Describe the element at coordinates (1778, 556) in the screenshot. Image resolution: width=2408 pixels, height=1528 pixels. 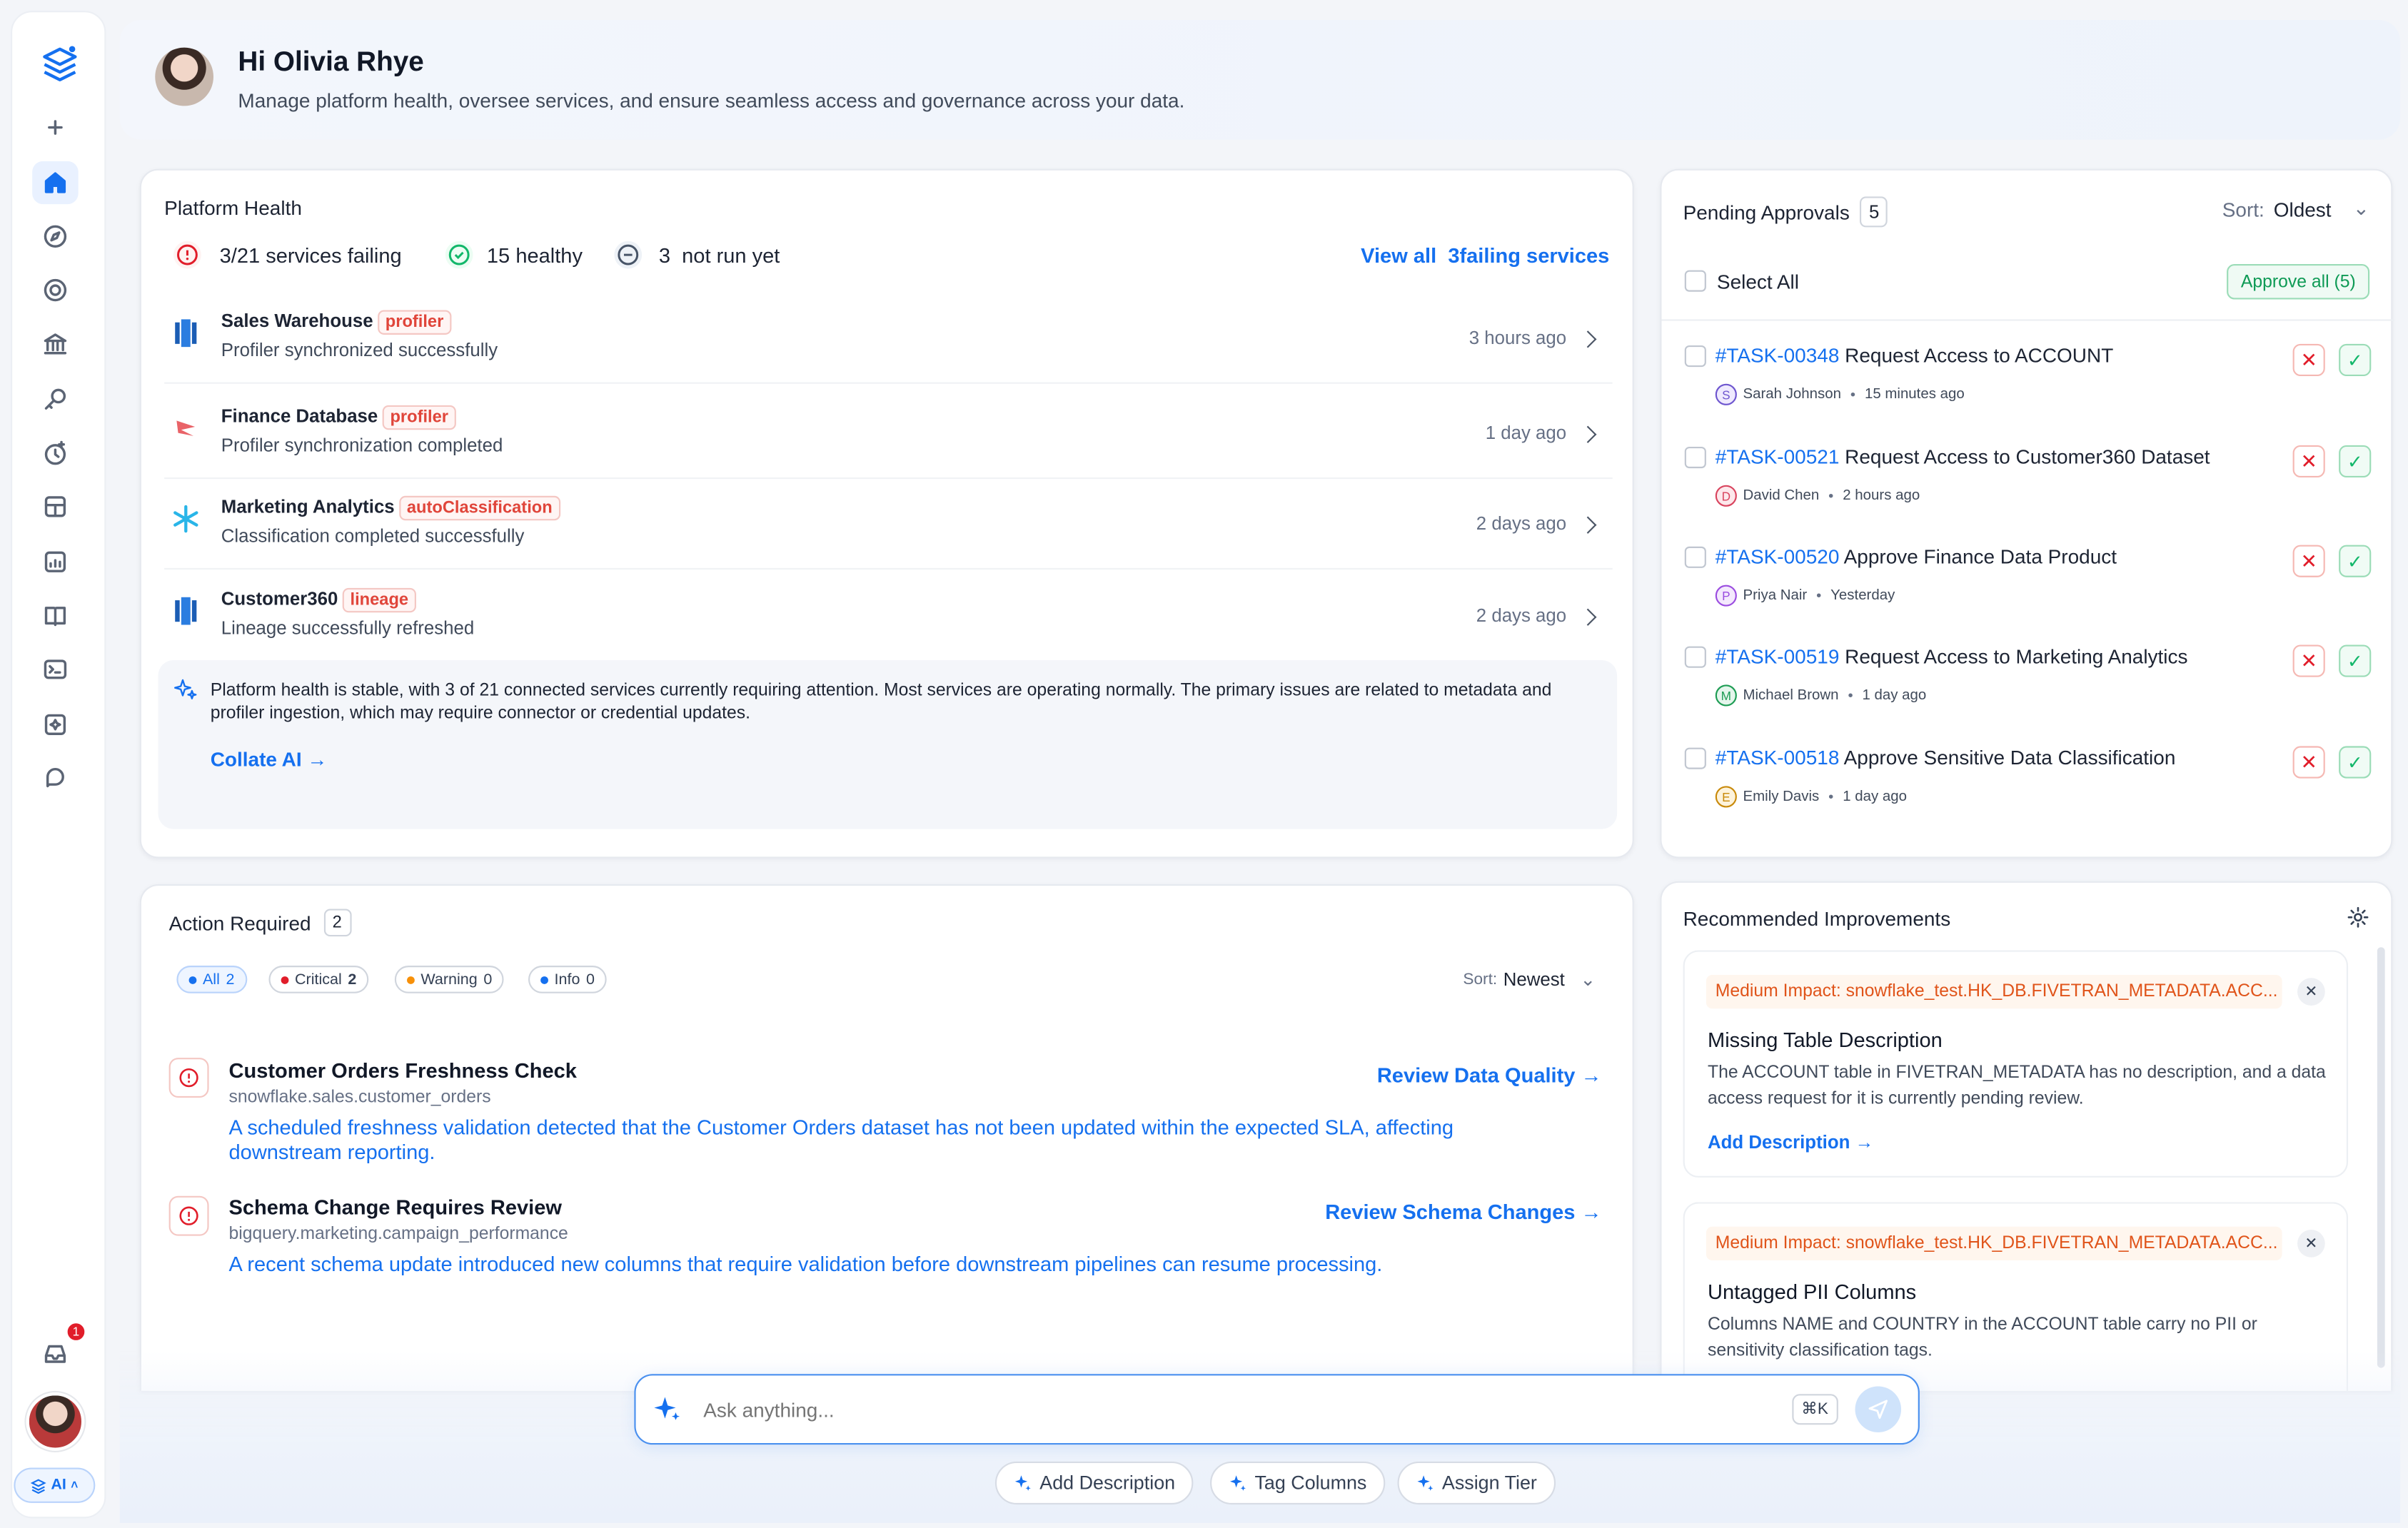
I see `task-id-link: #TASK-00520` at that location.